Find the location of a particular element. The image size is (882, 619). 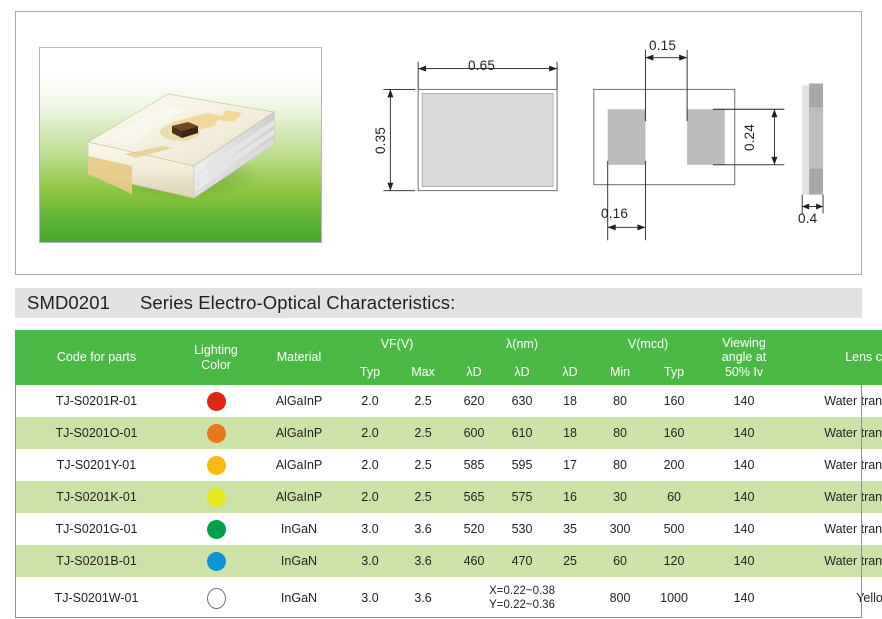

dim-label-thickness: 0.4 is located at coordinates (808, 218).